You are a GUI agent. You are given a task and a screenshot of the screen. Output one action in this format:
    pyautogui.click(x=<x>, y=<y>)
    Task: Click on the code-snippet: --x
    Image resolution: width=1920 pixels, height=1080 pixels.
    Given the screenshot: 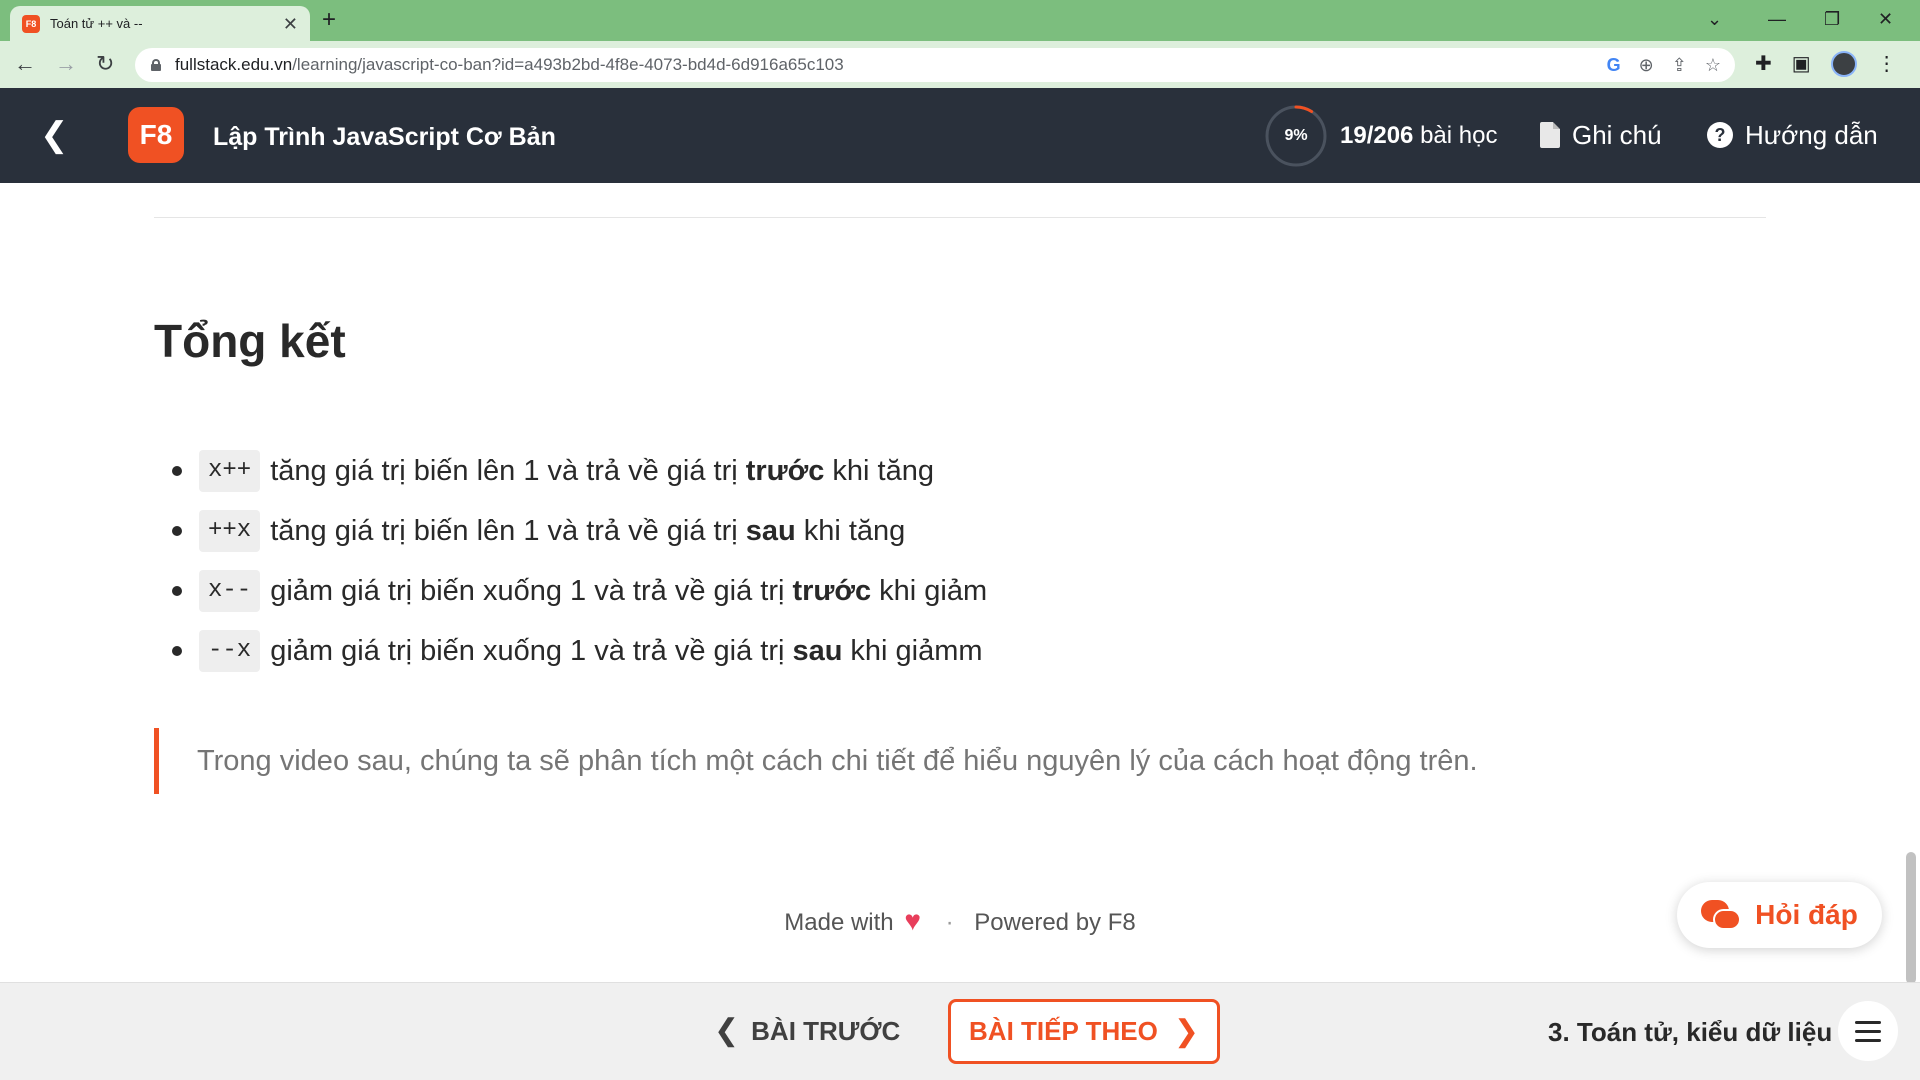 What is the action you would take?
    pyautogui.click(x=230, y=651)
    